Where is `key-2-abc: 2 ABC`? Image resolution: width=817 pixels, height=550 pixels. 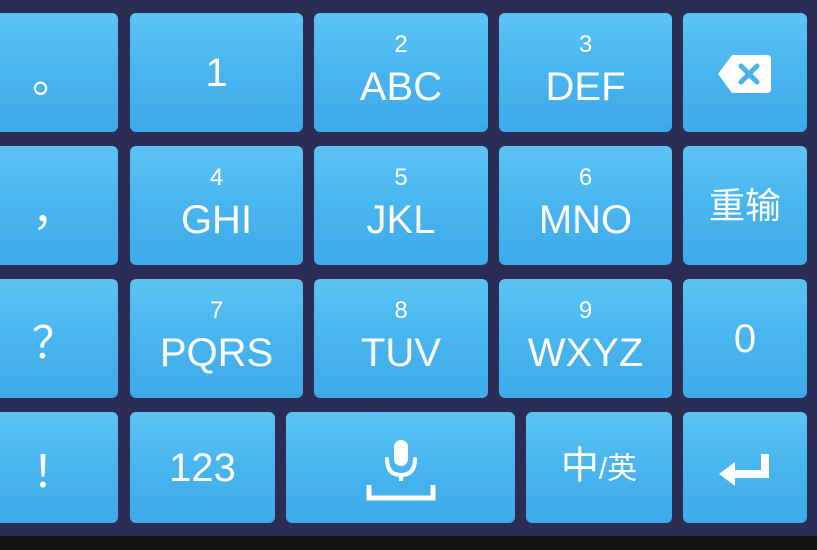 key-2-abc: 2 ABC is located at coordinates (401, 72).